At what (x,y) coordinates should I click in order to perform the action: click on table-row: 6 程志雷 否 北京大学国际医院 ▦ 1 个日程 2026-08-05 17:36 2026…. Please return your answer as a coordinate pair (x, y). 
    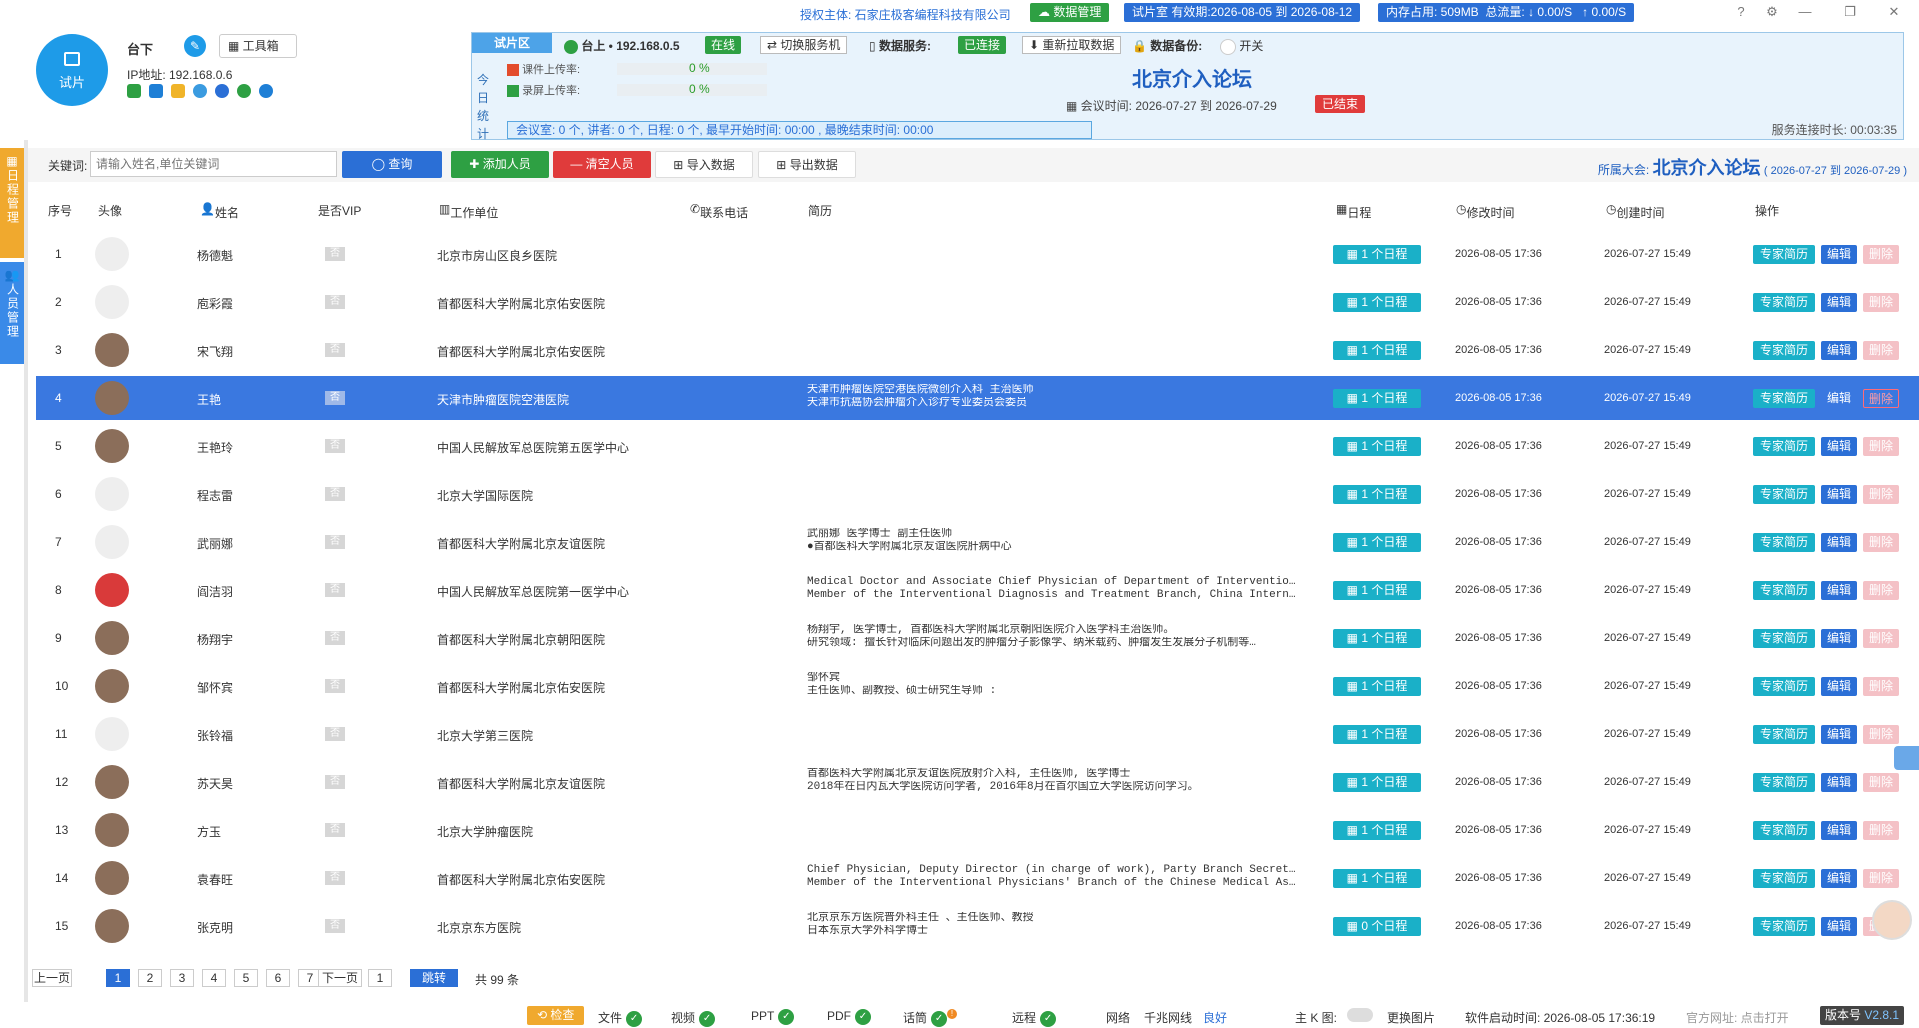
    Looking at the image, I should click on (977, 494).